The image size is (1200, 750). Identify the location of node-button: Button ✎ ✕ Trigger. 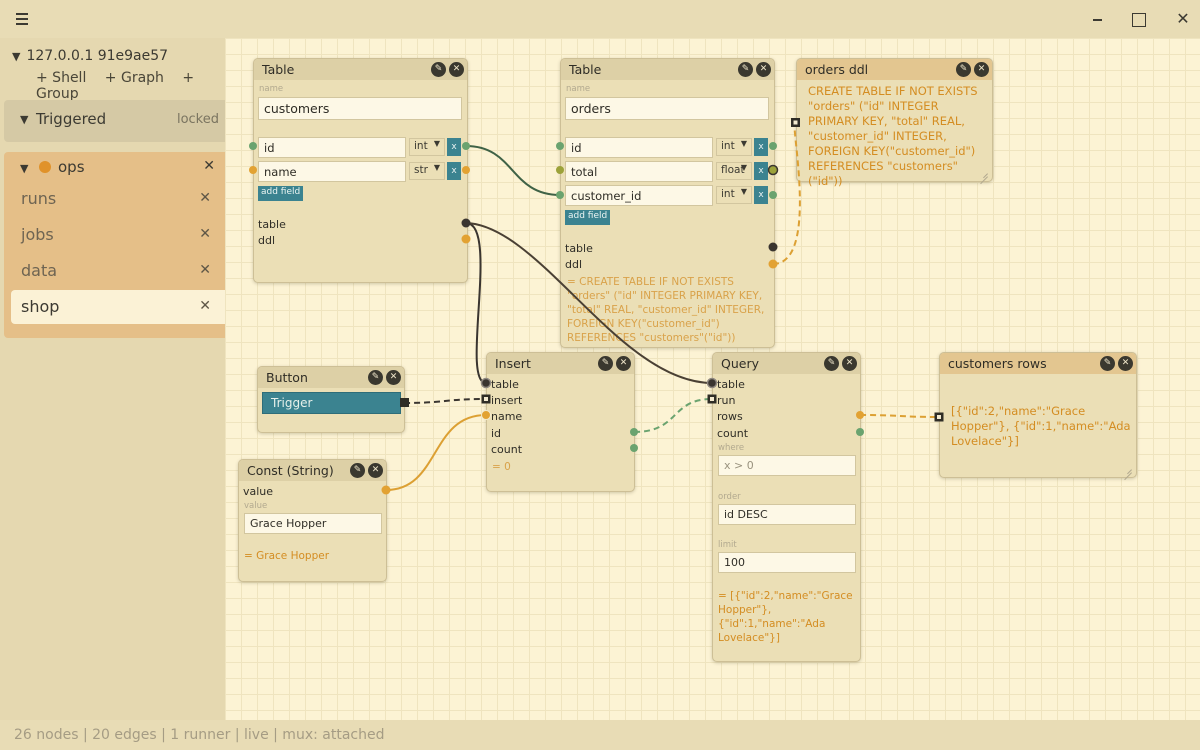
(331, 399).